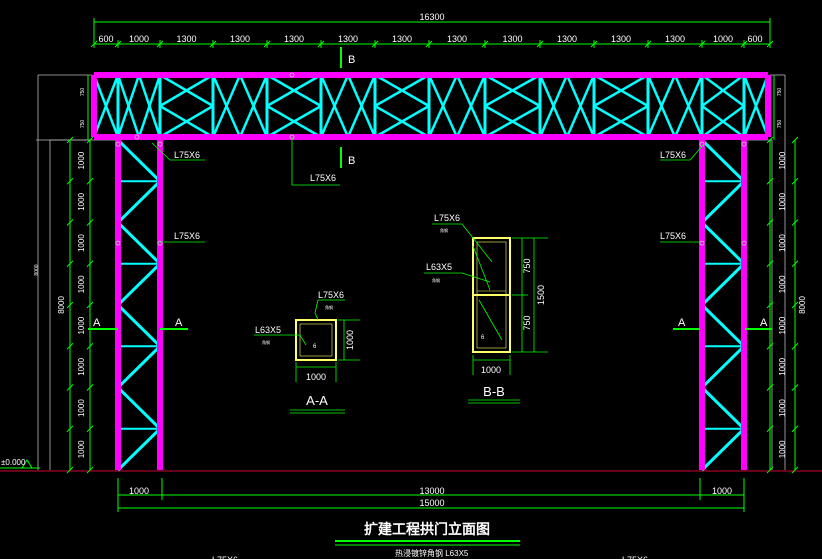 The width and height of the screenshot is (822, 559). I want to click on detail-b-h1: 750, so click(527, 265).